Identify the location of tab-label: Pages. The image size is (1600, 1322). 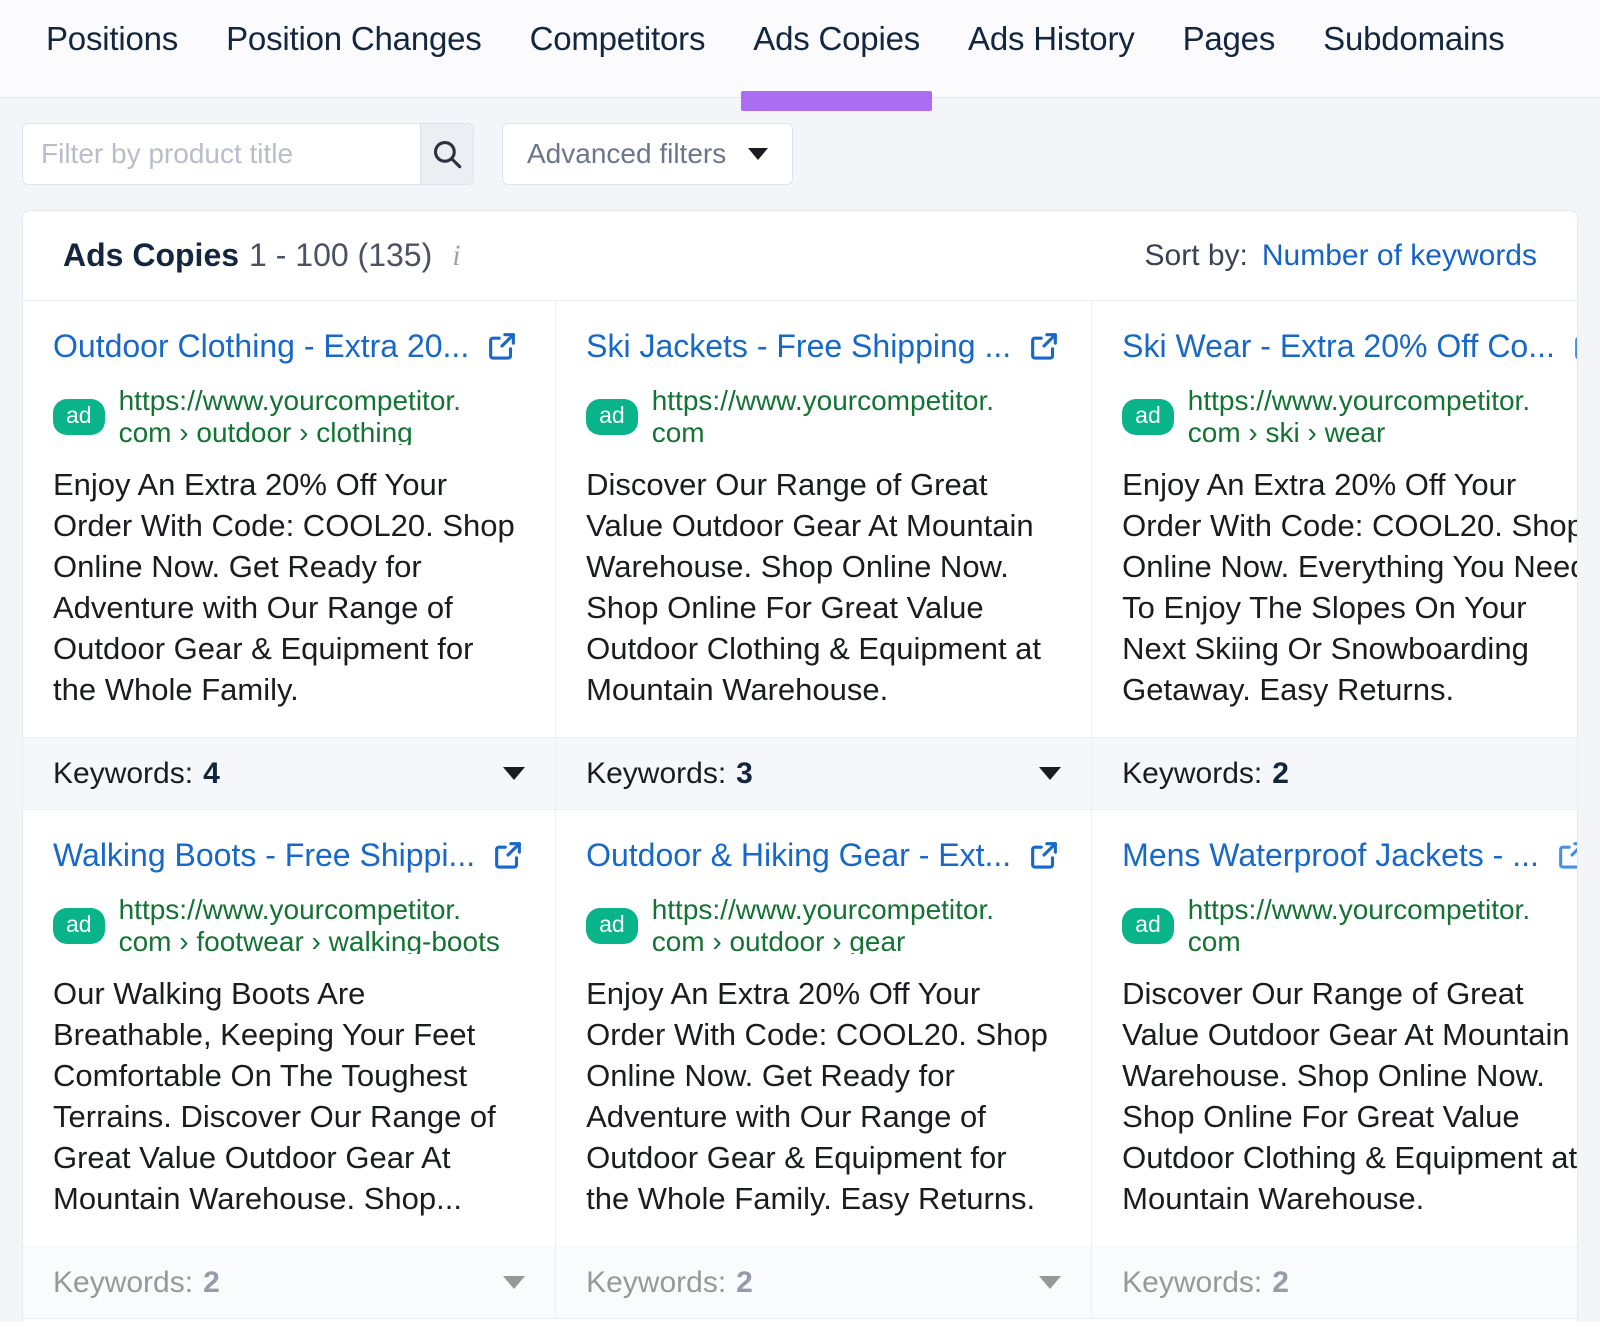
(1229, 38).